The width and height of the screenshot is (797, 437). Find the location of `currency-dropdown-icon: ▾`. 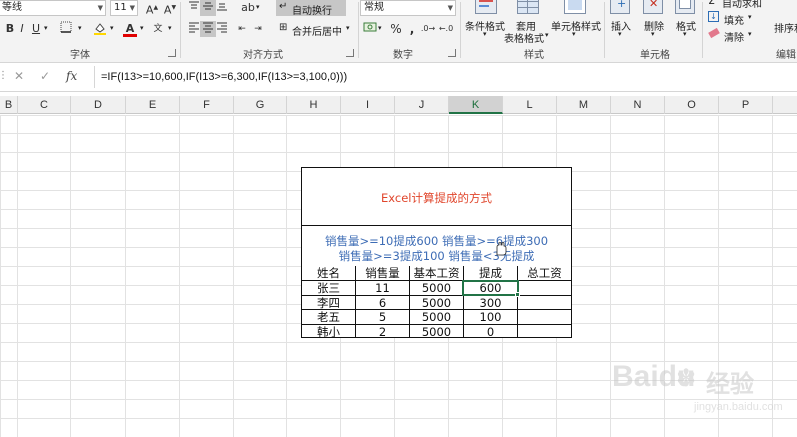

currency-dropdown-icon: ▾ is located at coordinates (380, 28).